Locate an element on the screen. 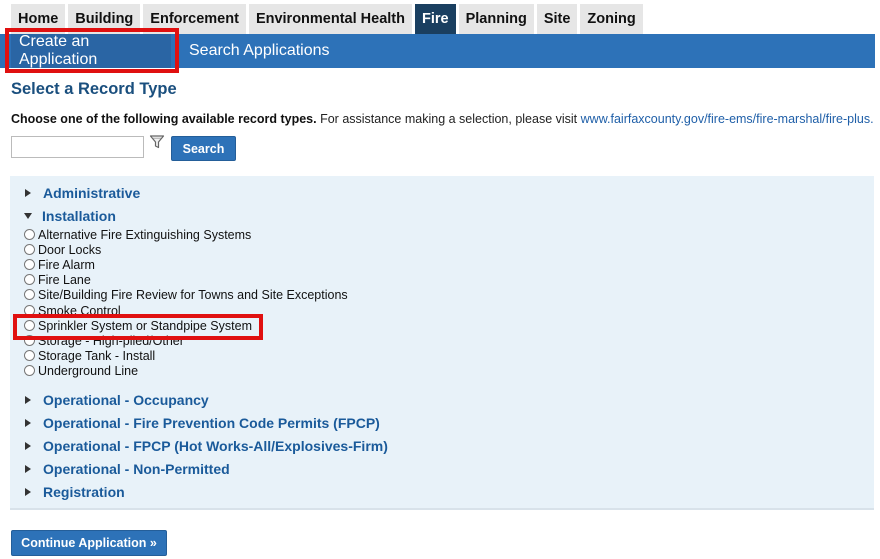  option-fire-alarm: Fire Alarm is located at coordinates (59, 264).